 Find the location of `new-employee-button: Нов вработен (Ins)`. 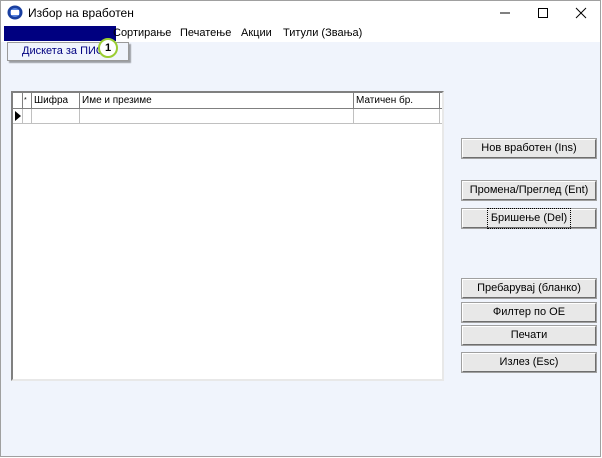

new-employee-button: Нов вработен (Ins) is located at coordinates (529, 148).